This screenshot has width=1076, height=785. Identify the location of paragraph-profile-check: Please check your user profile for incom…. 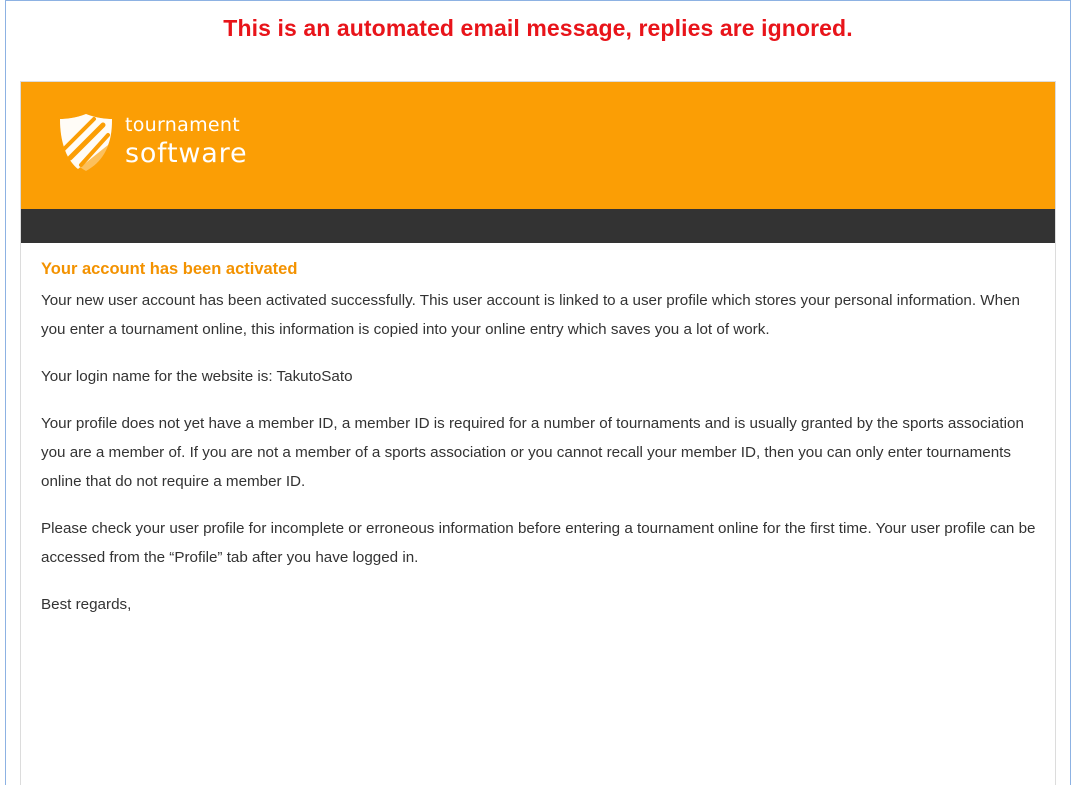
(538, 543).